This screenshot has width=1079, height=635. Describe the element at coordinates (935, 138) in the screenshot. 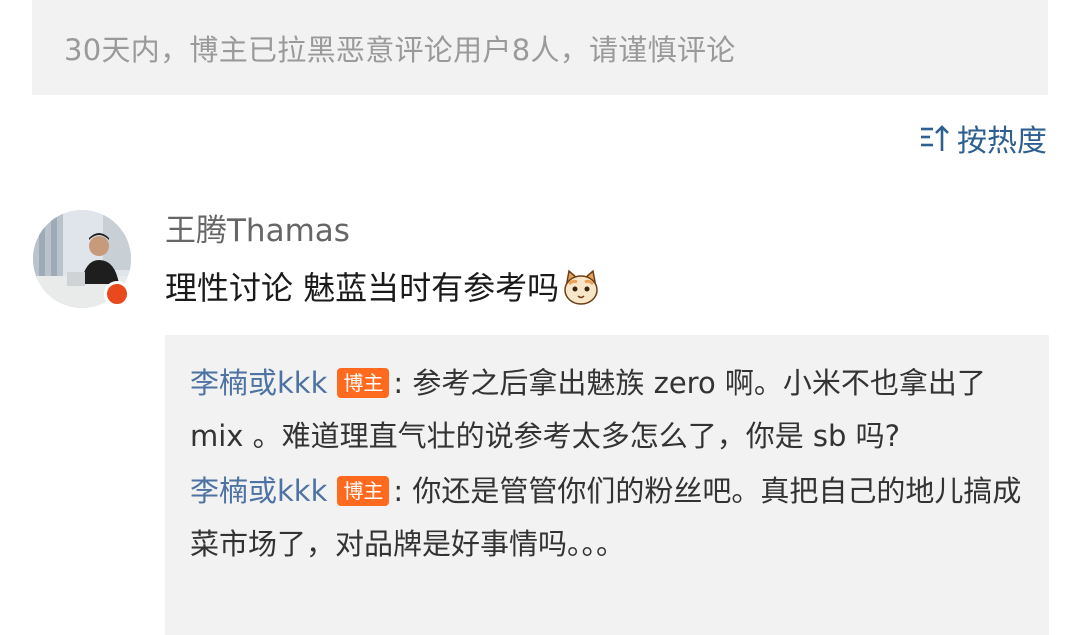

I see `sort-icon` at that location.